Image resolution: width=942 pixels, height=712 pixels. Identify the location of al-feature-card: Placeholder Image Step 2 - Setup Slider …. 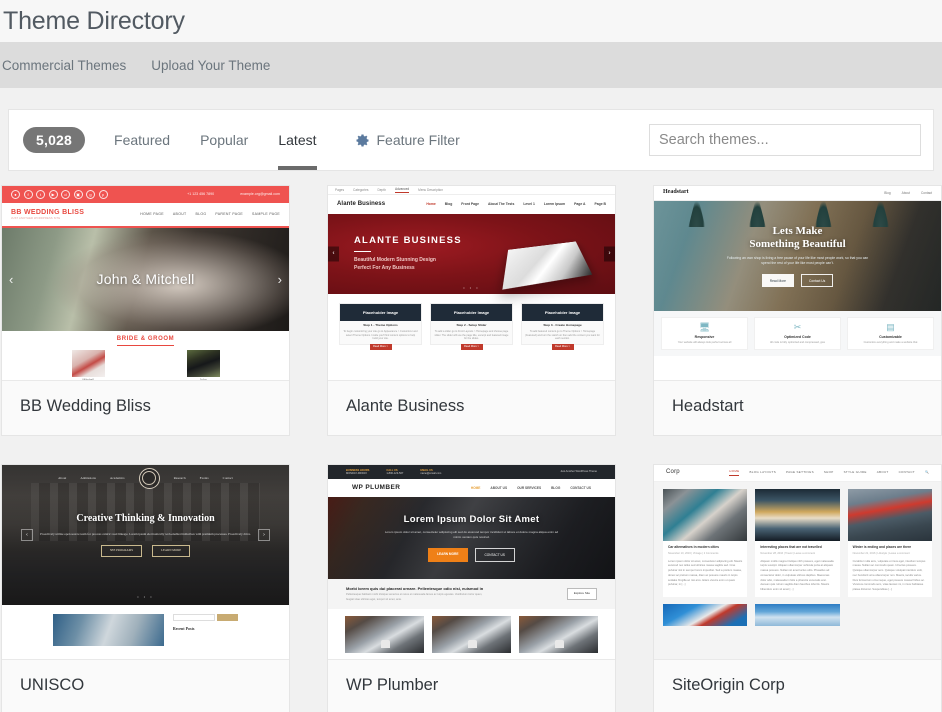
(471, 326).